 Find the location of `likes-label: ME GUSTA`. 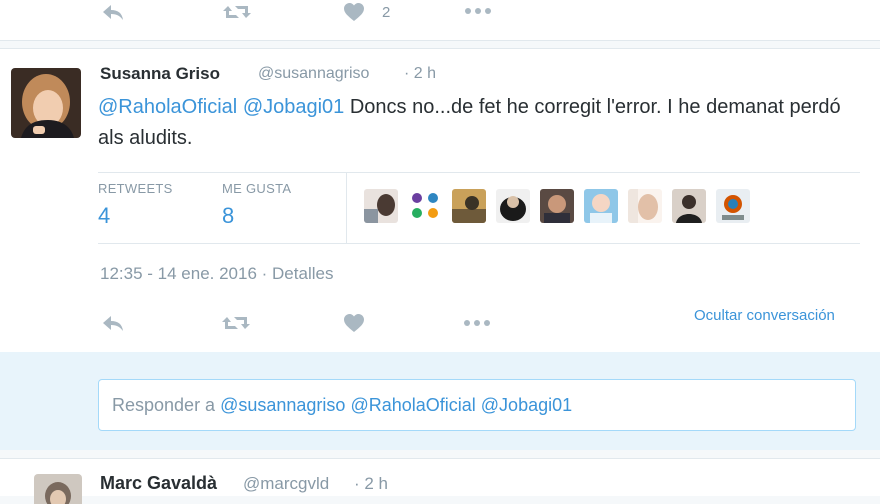

likes-label: ME GUSTA is located at coordinates (256, 188).